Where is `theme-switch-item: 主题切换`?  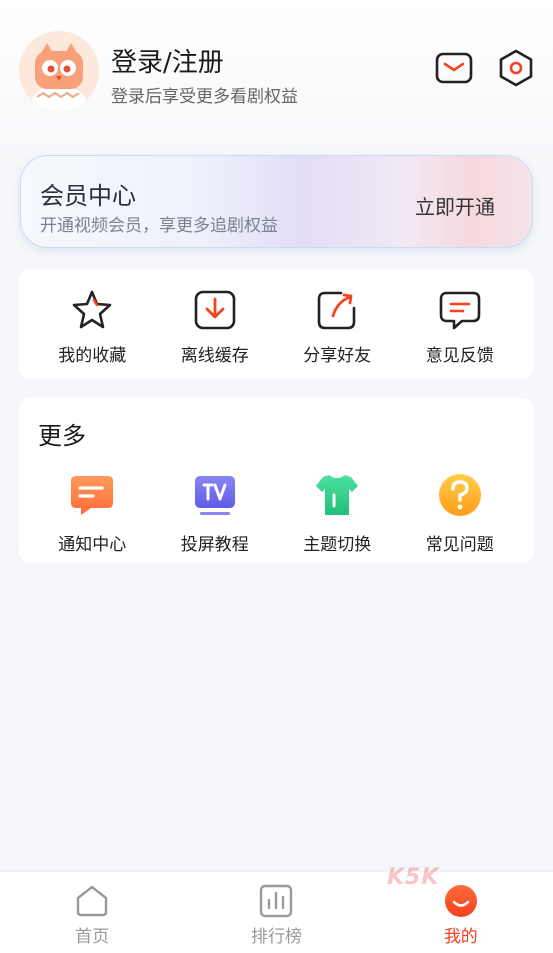 theme-switch-item: 主题切换 is located at coordinates (337, 513).